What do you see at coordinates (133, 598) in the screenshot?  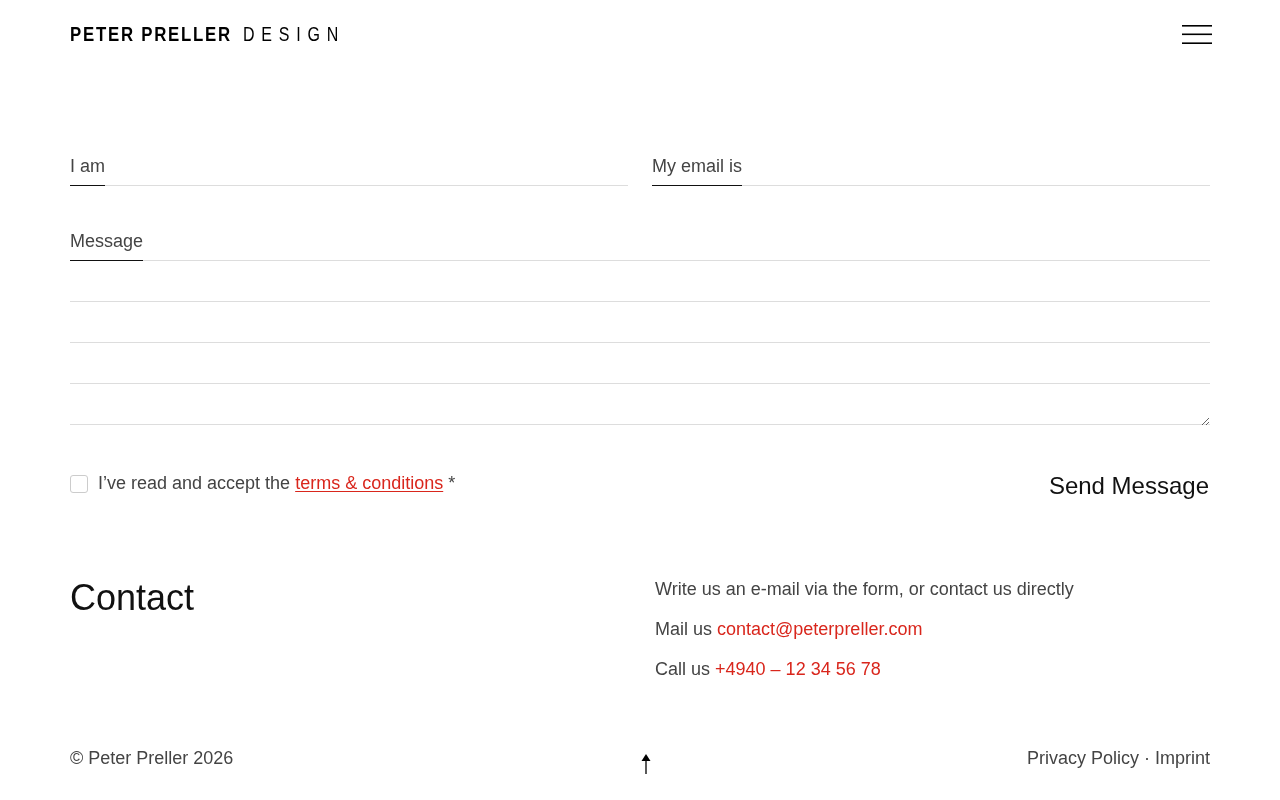 I see `section-heading: Contact` at bounding box center [133, 598].